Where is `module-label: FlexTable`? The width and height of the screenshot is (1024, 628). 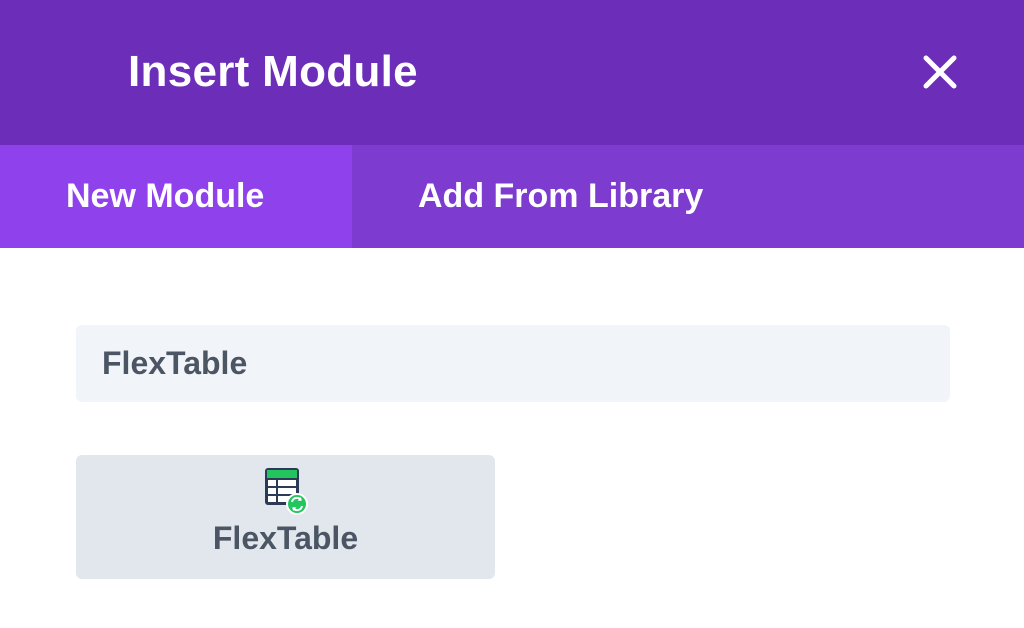 module-label: FlexTable is located at coordinates (285, 538).